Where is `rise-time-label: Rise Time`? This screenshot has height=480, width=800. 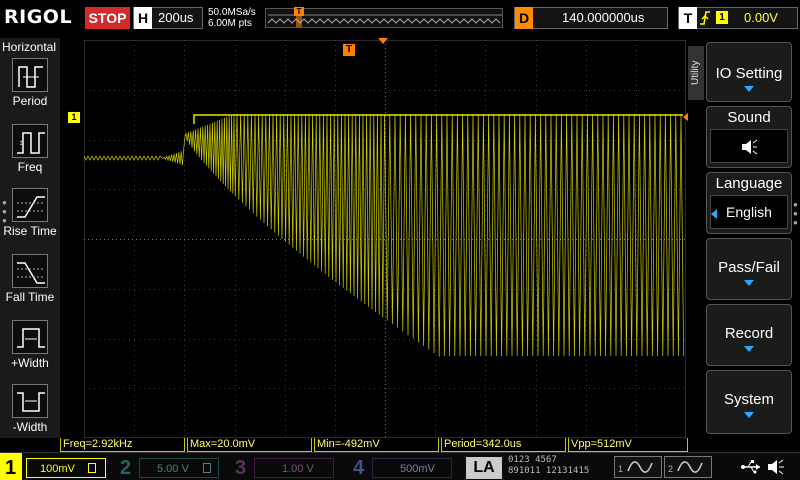 rise-time-label: Rise Time is located at coordinates (30, 231).